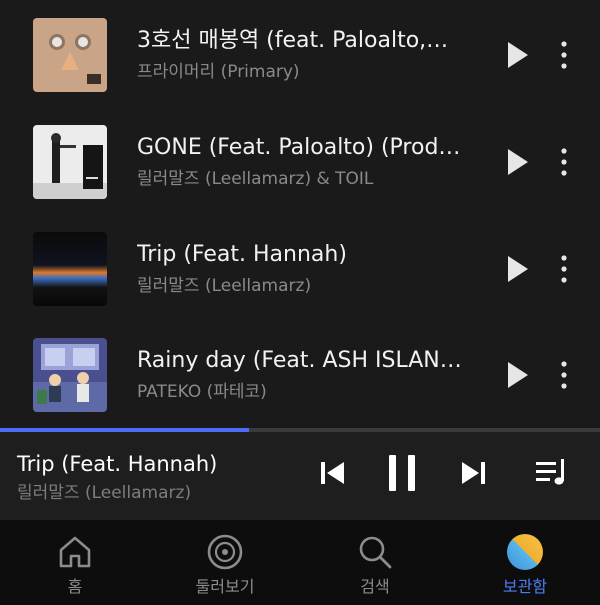 The height and width of the screenshot is (605, 600). Describe the element at coordinates (70, 55) in the screenshot. I see `album-art-primary` at that location.